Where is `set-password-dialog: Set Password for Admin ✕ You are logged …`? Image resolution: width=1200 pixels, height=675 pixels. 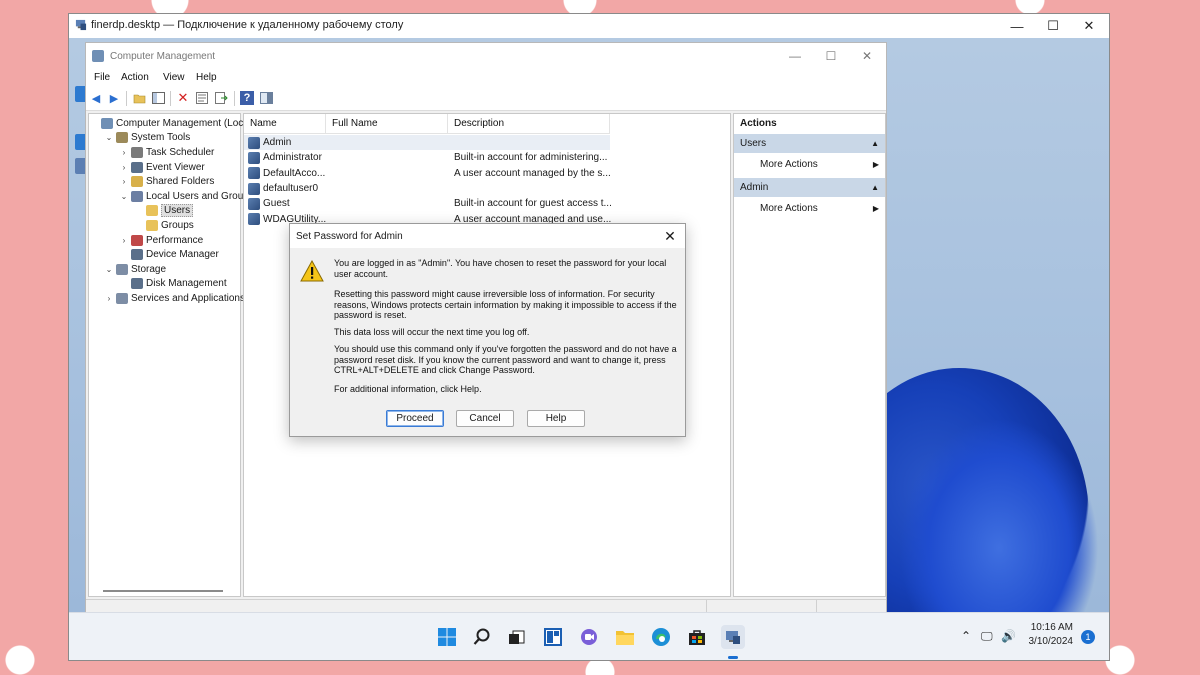
set-password-dialog: Set Password for Admin ✕ You are logged … is located at coordinates (487, 330).